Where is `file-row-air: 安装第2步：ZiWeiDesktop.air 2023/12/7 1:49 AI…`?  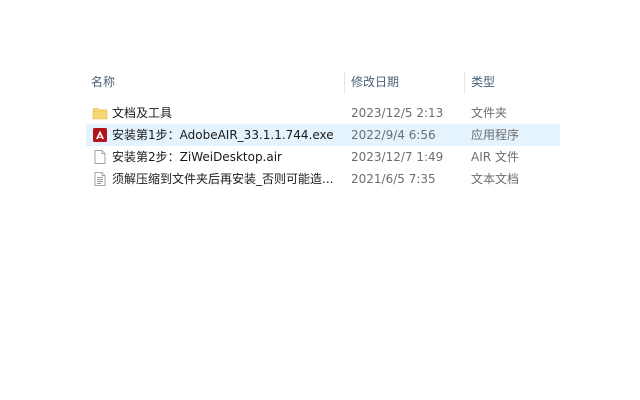
file-row-air: 安装第2步：ZiWeiDesktop.air 2023/12/7 1:49 AI… is located at coordinates (323, 157).